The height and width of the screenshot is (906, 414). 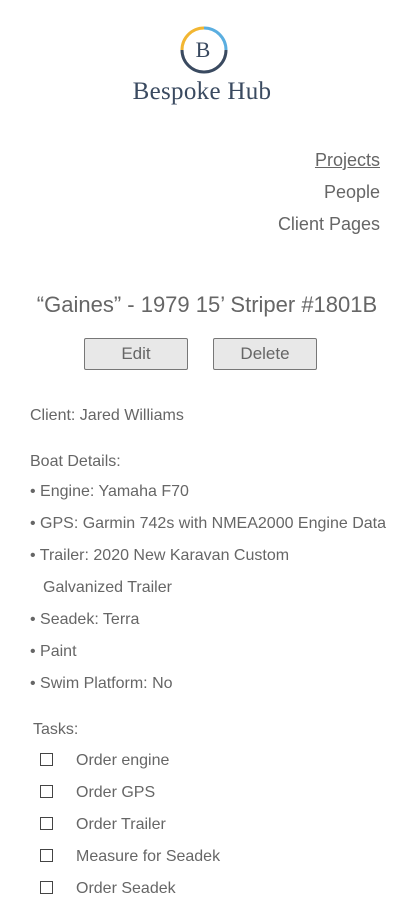 What do you see at coordinates (53, 651) in the screenshot?
I see `detail-paint: • Paint` at bounding box center [53, 651].